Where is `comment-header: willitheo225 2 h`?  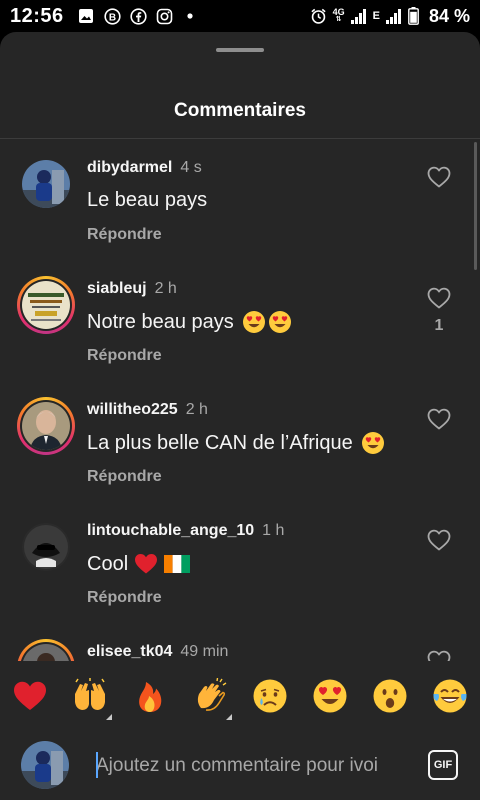
comment-header: willitheo225 2 h is located at coordinates (147, 410).